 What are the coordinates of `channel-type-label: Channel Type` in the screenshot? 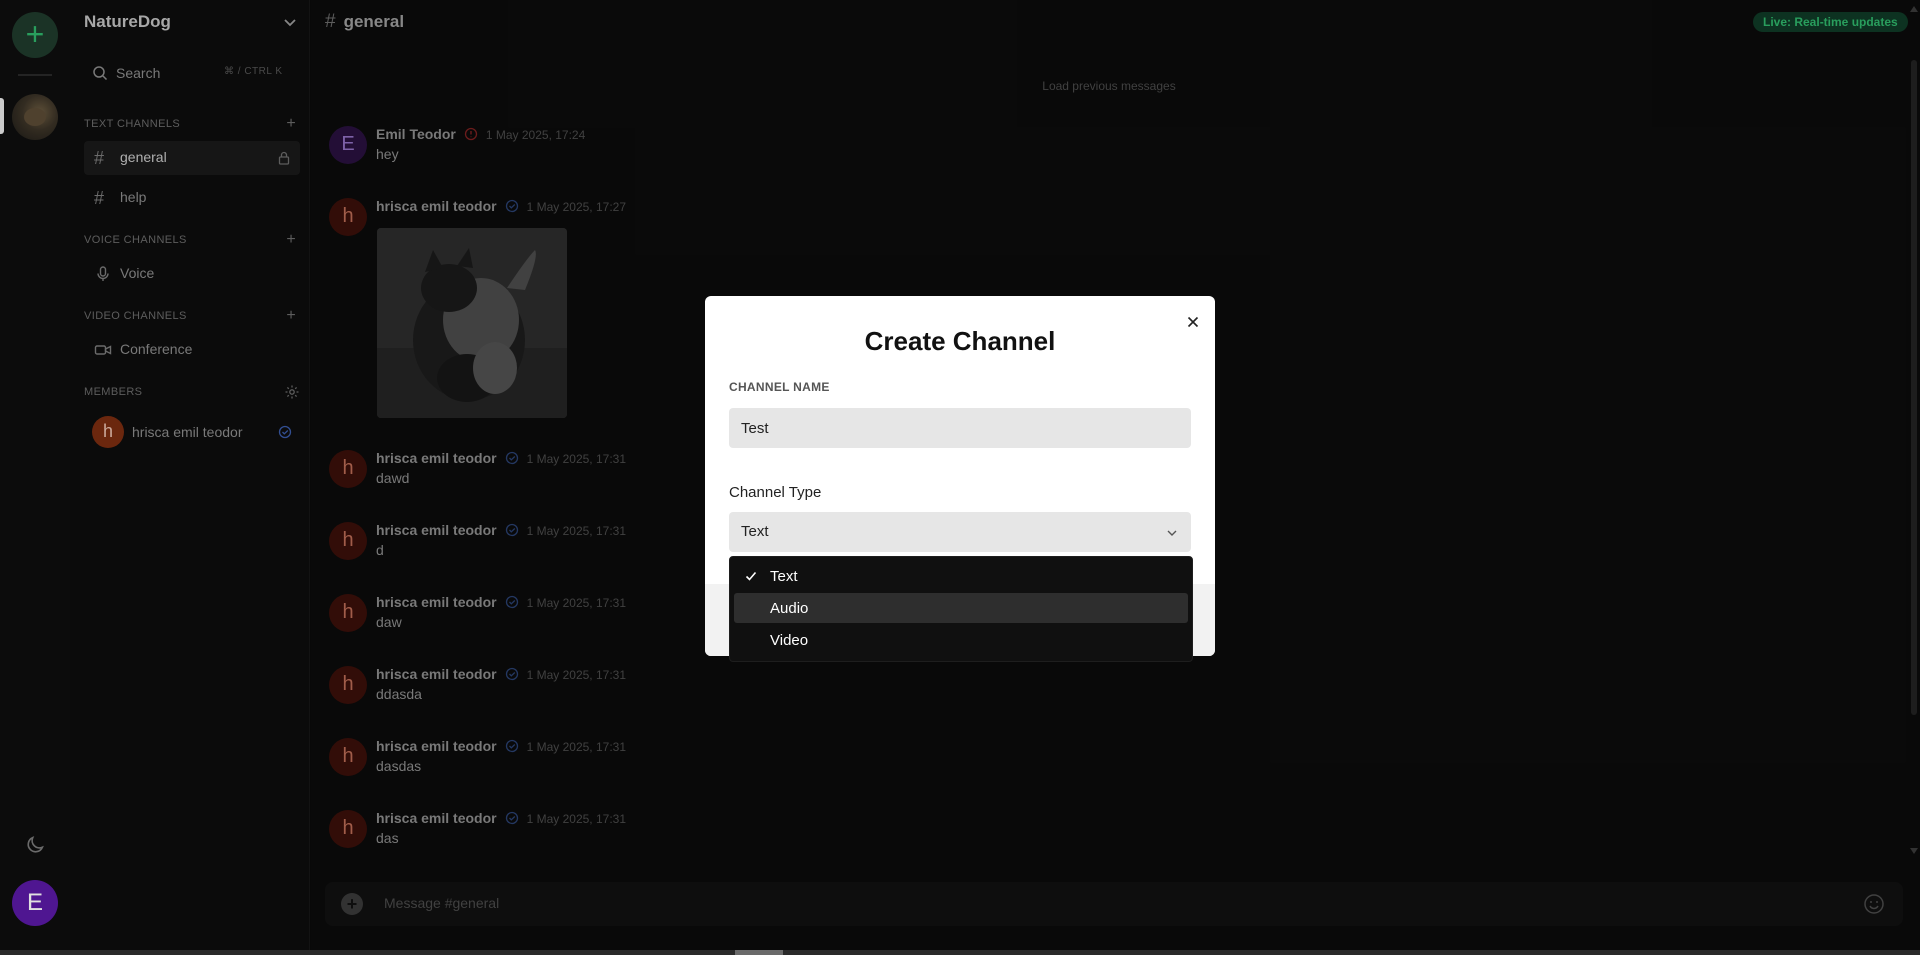 It's located at (775, 492).